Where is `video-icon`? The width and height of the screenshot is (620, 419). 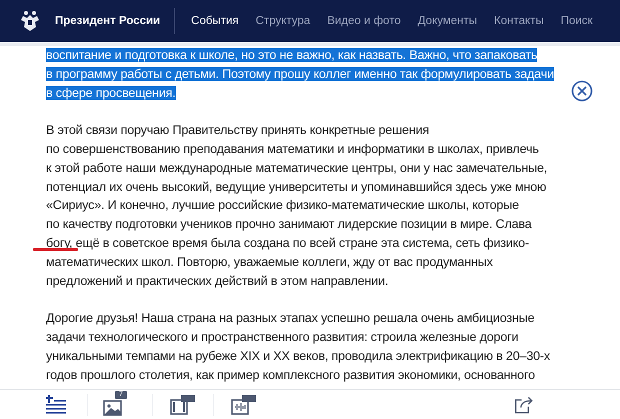
video-icon is located at coordinates (183, 404).